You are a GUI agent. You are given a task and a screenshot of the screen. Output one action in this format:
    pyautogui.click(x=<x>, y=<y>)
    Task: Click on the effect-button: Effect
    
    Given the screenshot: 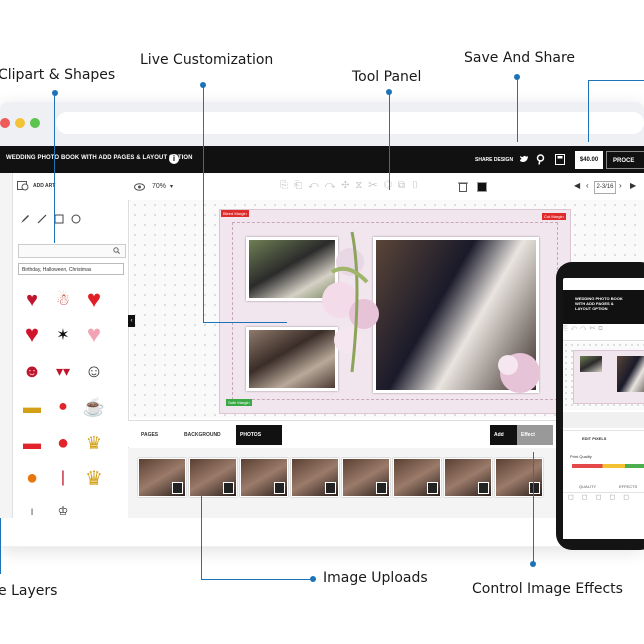 What is the action you would take?
    pyautogui.click(x=535, y=435)
    